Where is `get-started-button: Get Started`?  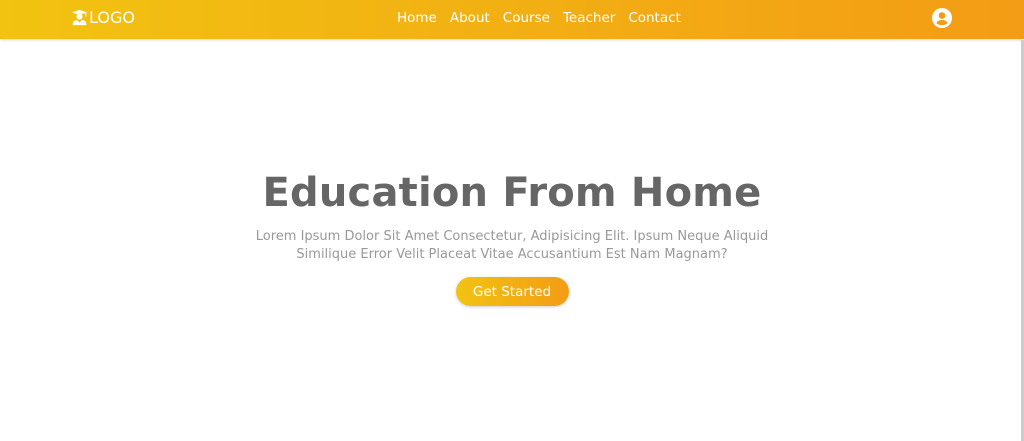
get-started-button: Get Started is located at coordinates (512, 291).